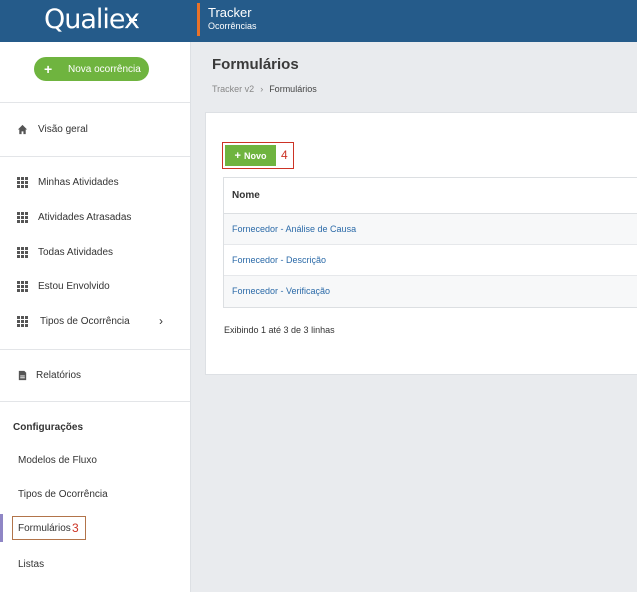 This screenshot has height=592, width=637. I want to click on new-occurrence-label: Nova ocorrência, so click(104, 69).